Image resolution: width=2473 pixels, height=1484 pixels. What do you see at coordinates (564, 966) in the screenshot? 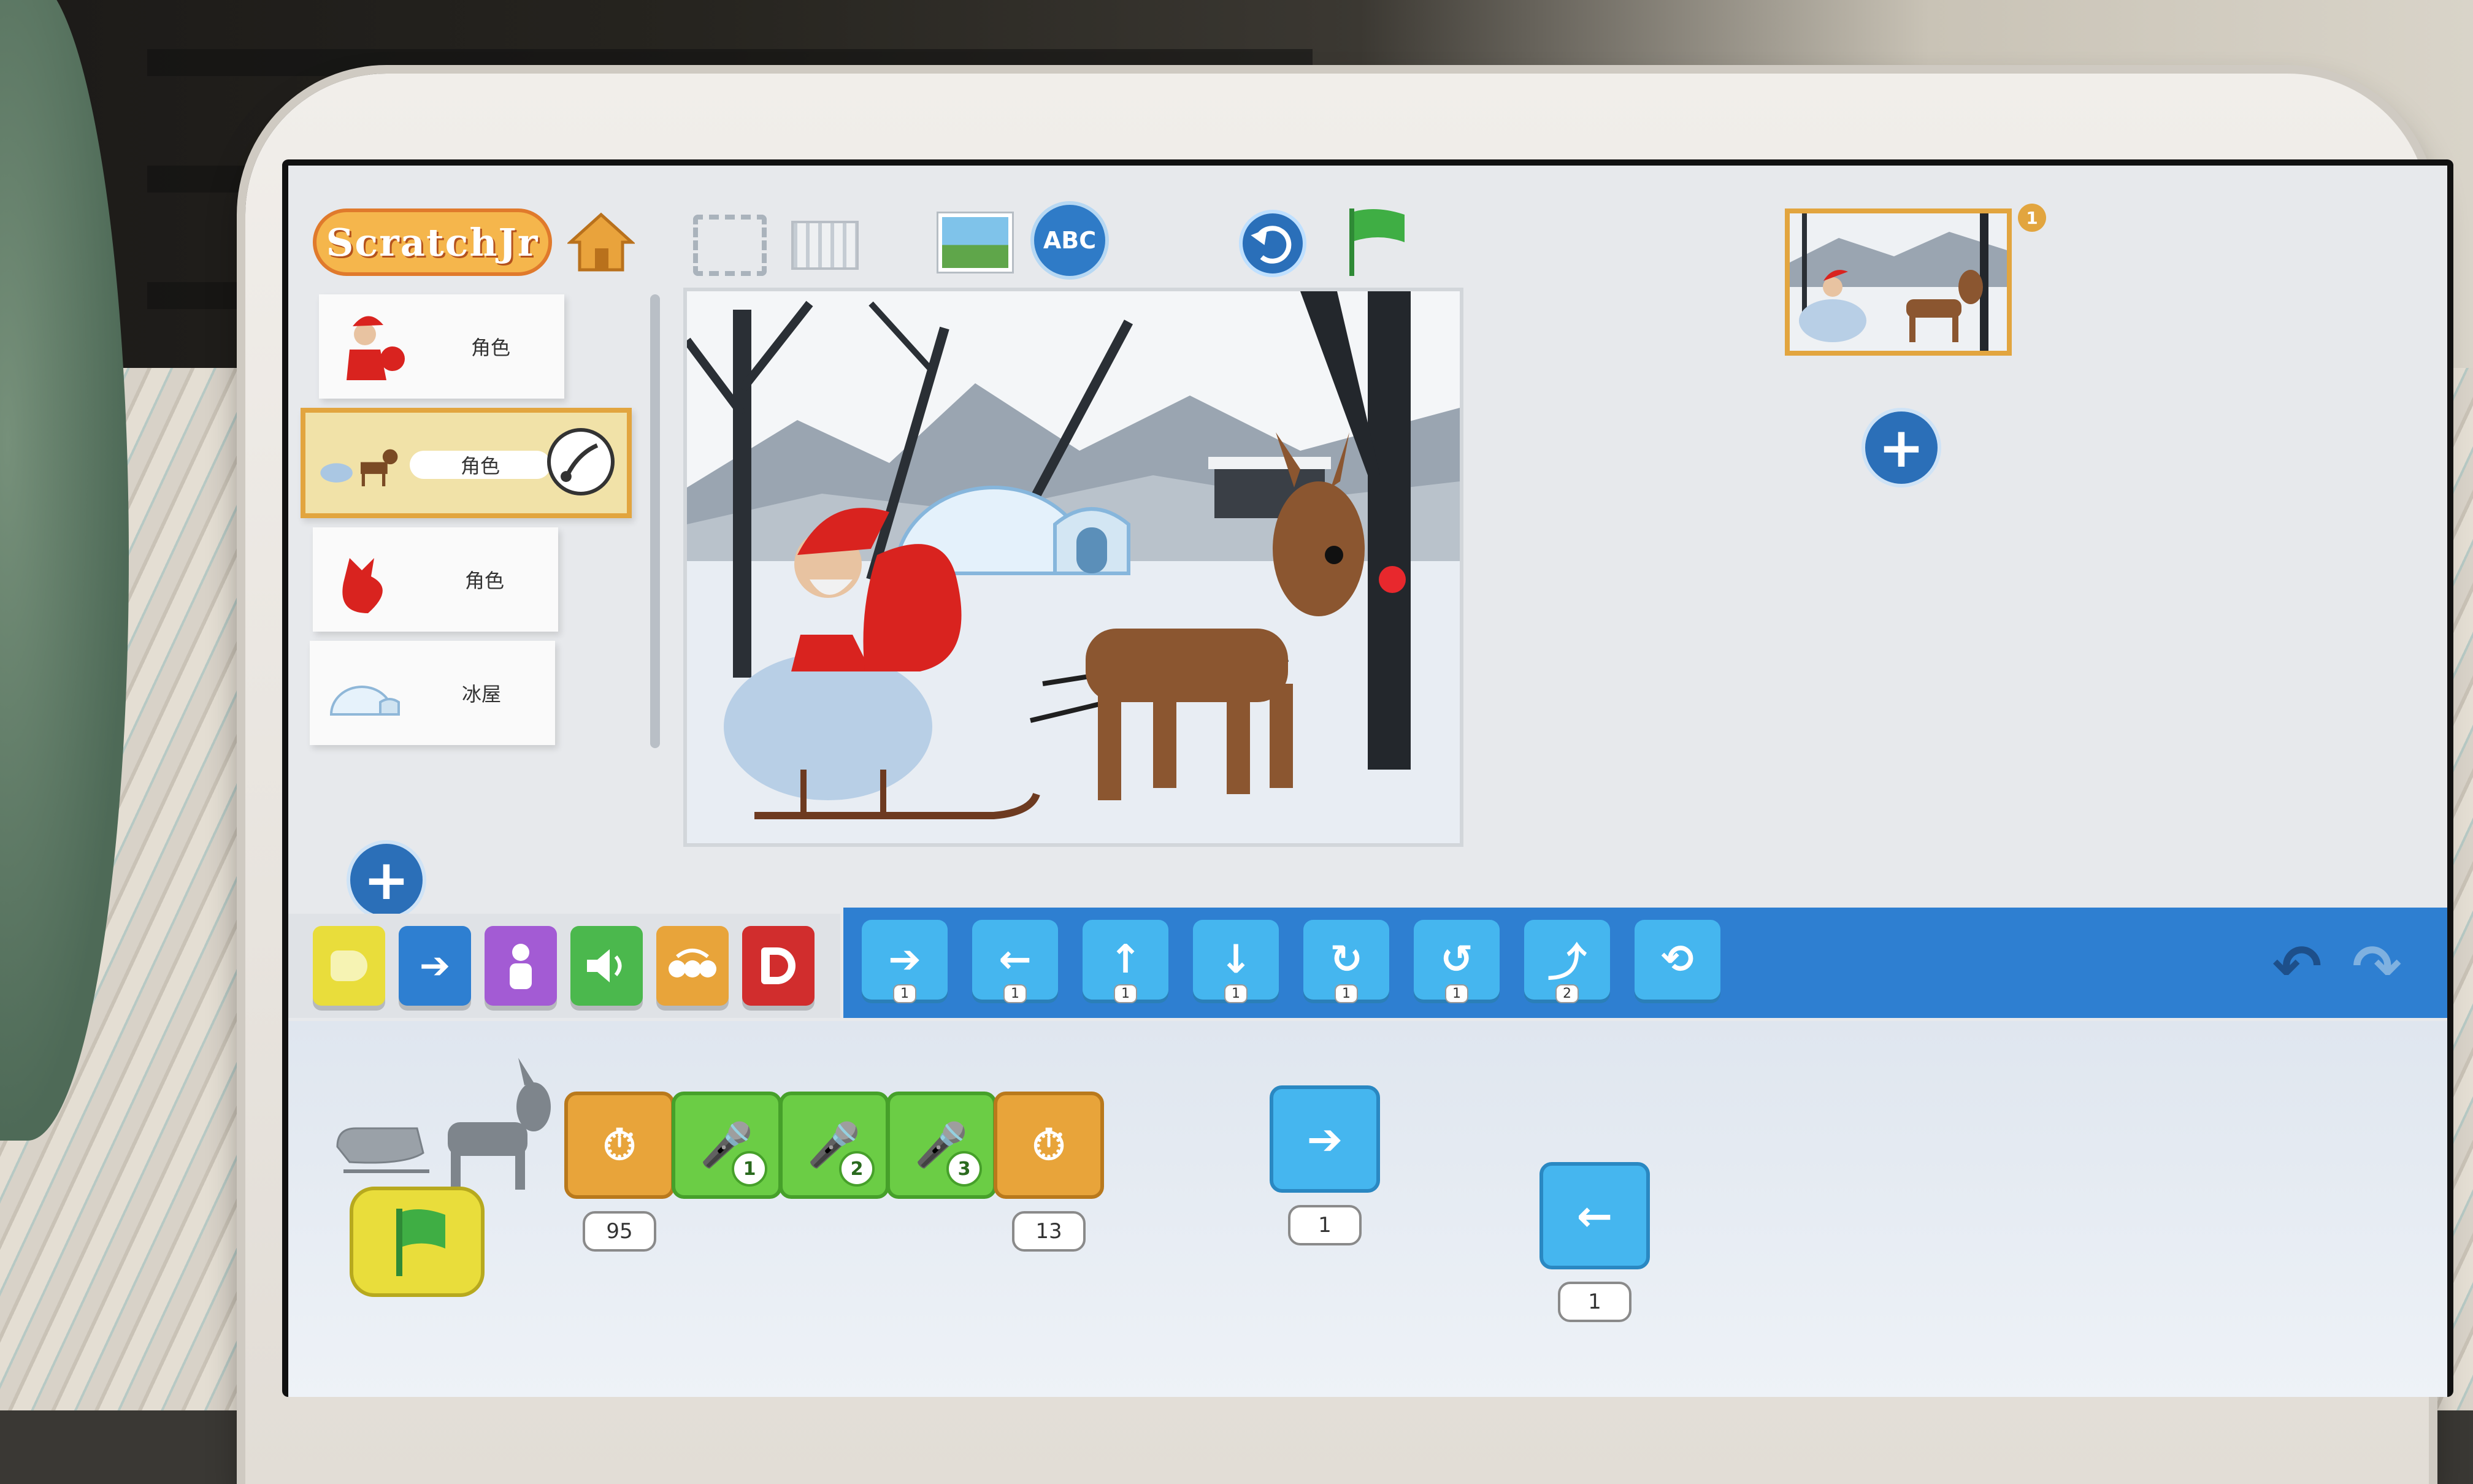
I see `category-bar: ➔` at bounding box center [564, 966].